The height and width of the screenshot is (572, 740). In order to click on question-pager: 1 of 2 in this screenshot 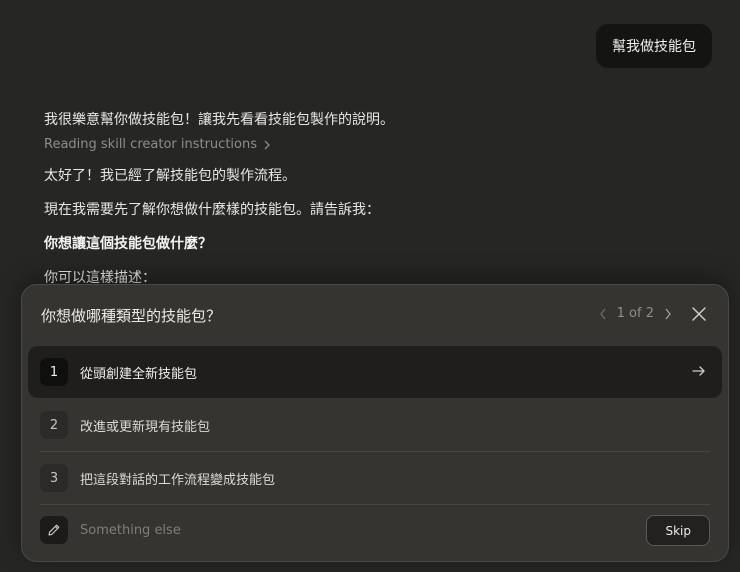, I will do `click(635, 313)`.